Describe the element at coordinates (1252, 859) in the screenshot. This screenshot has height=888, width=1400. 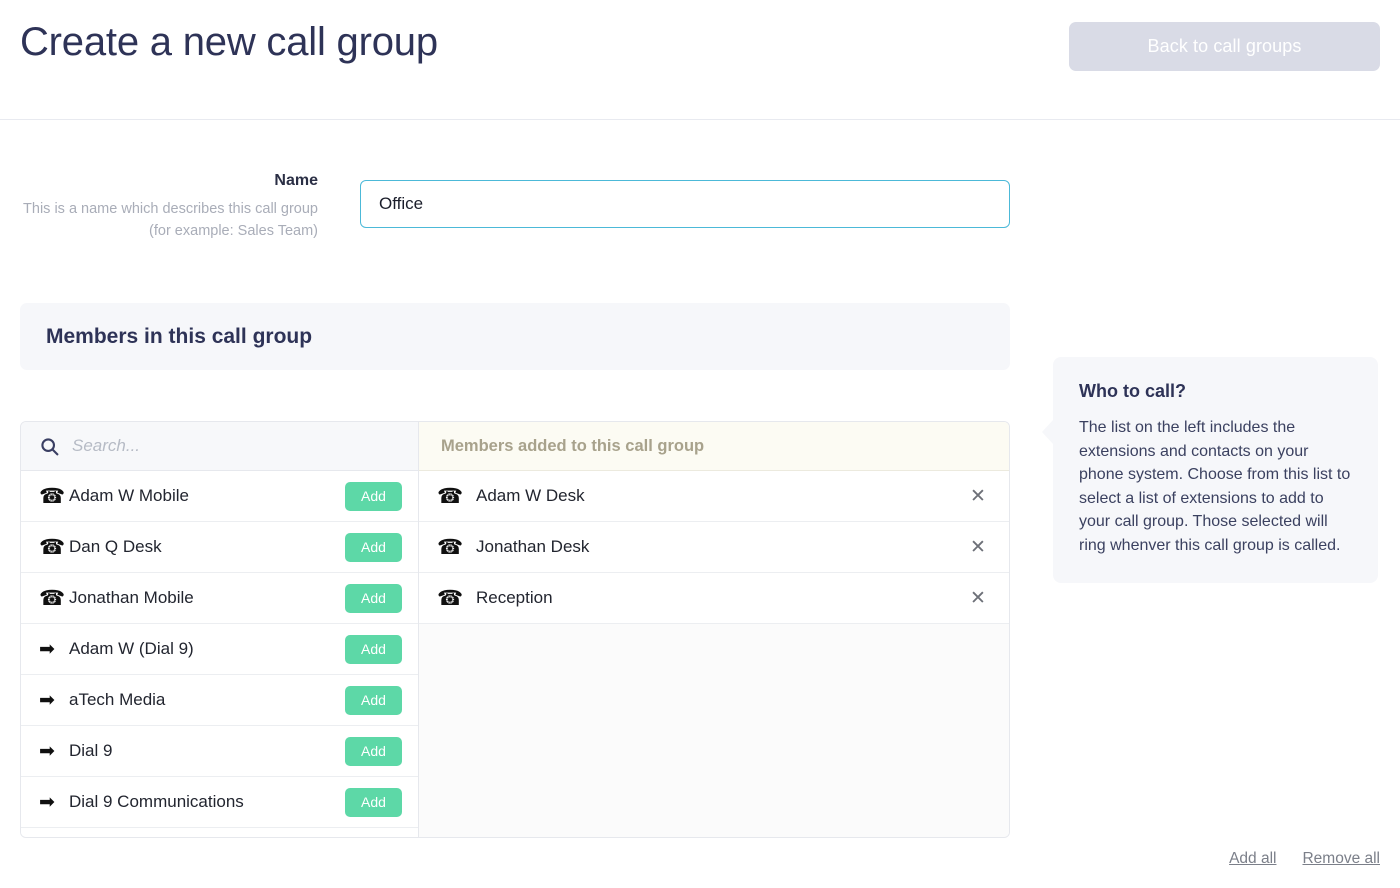
I see `add-all-link: Add all` at that location.